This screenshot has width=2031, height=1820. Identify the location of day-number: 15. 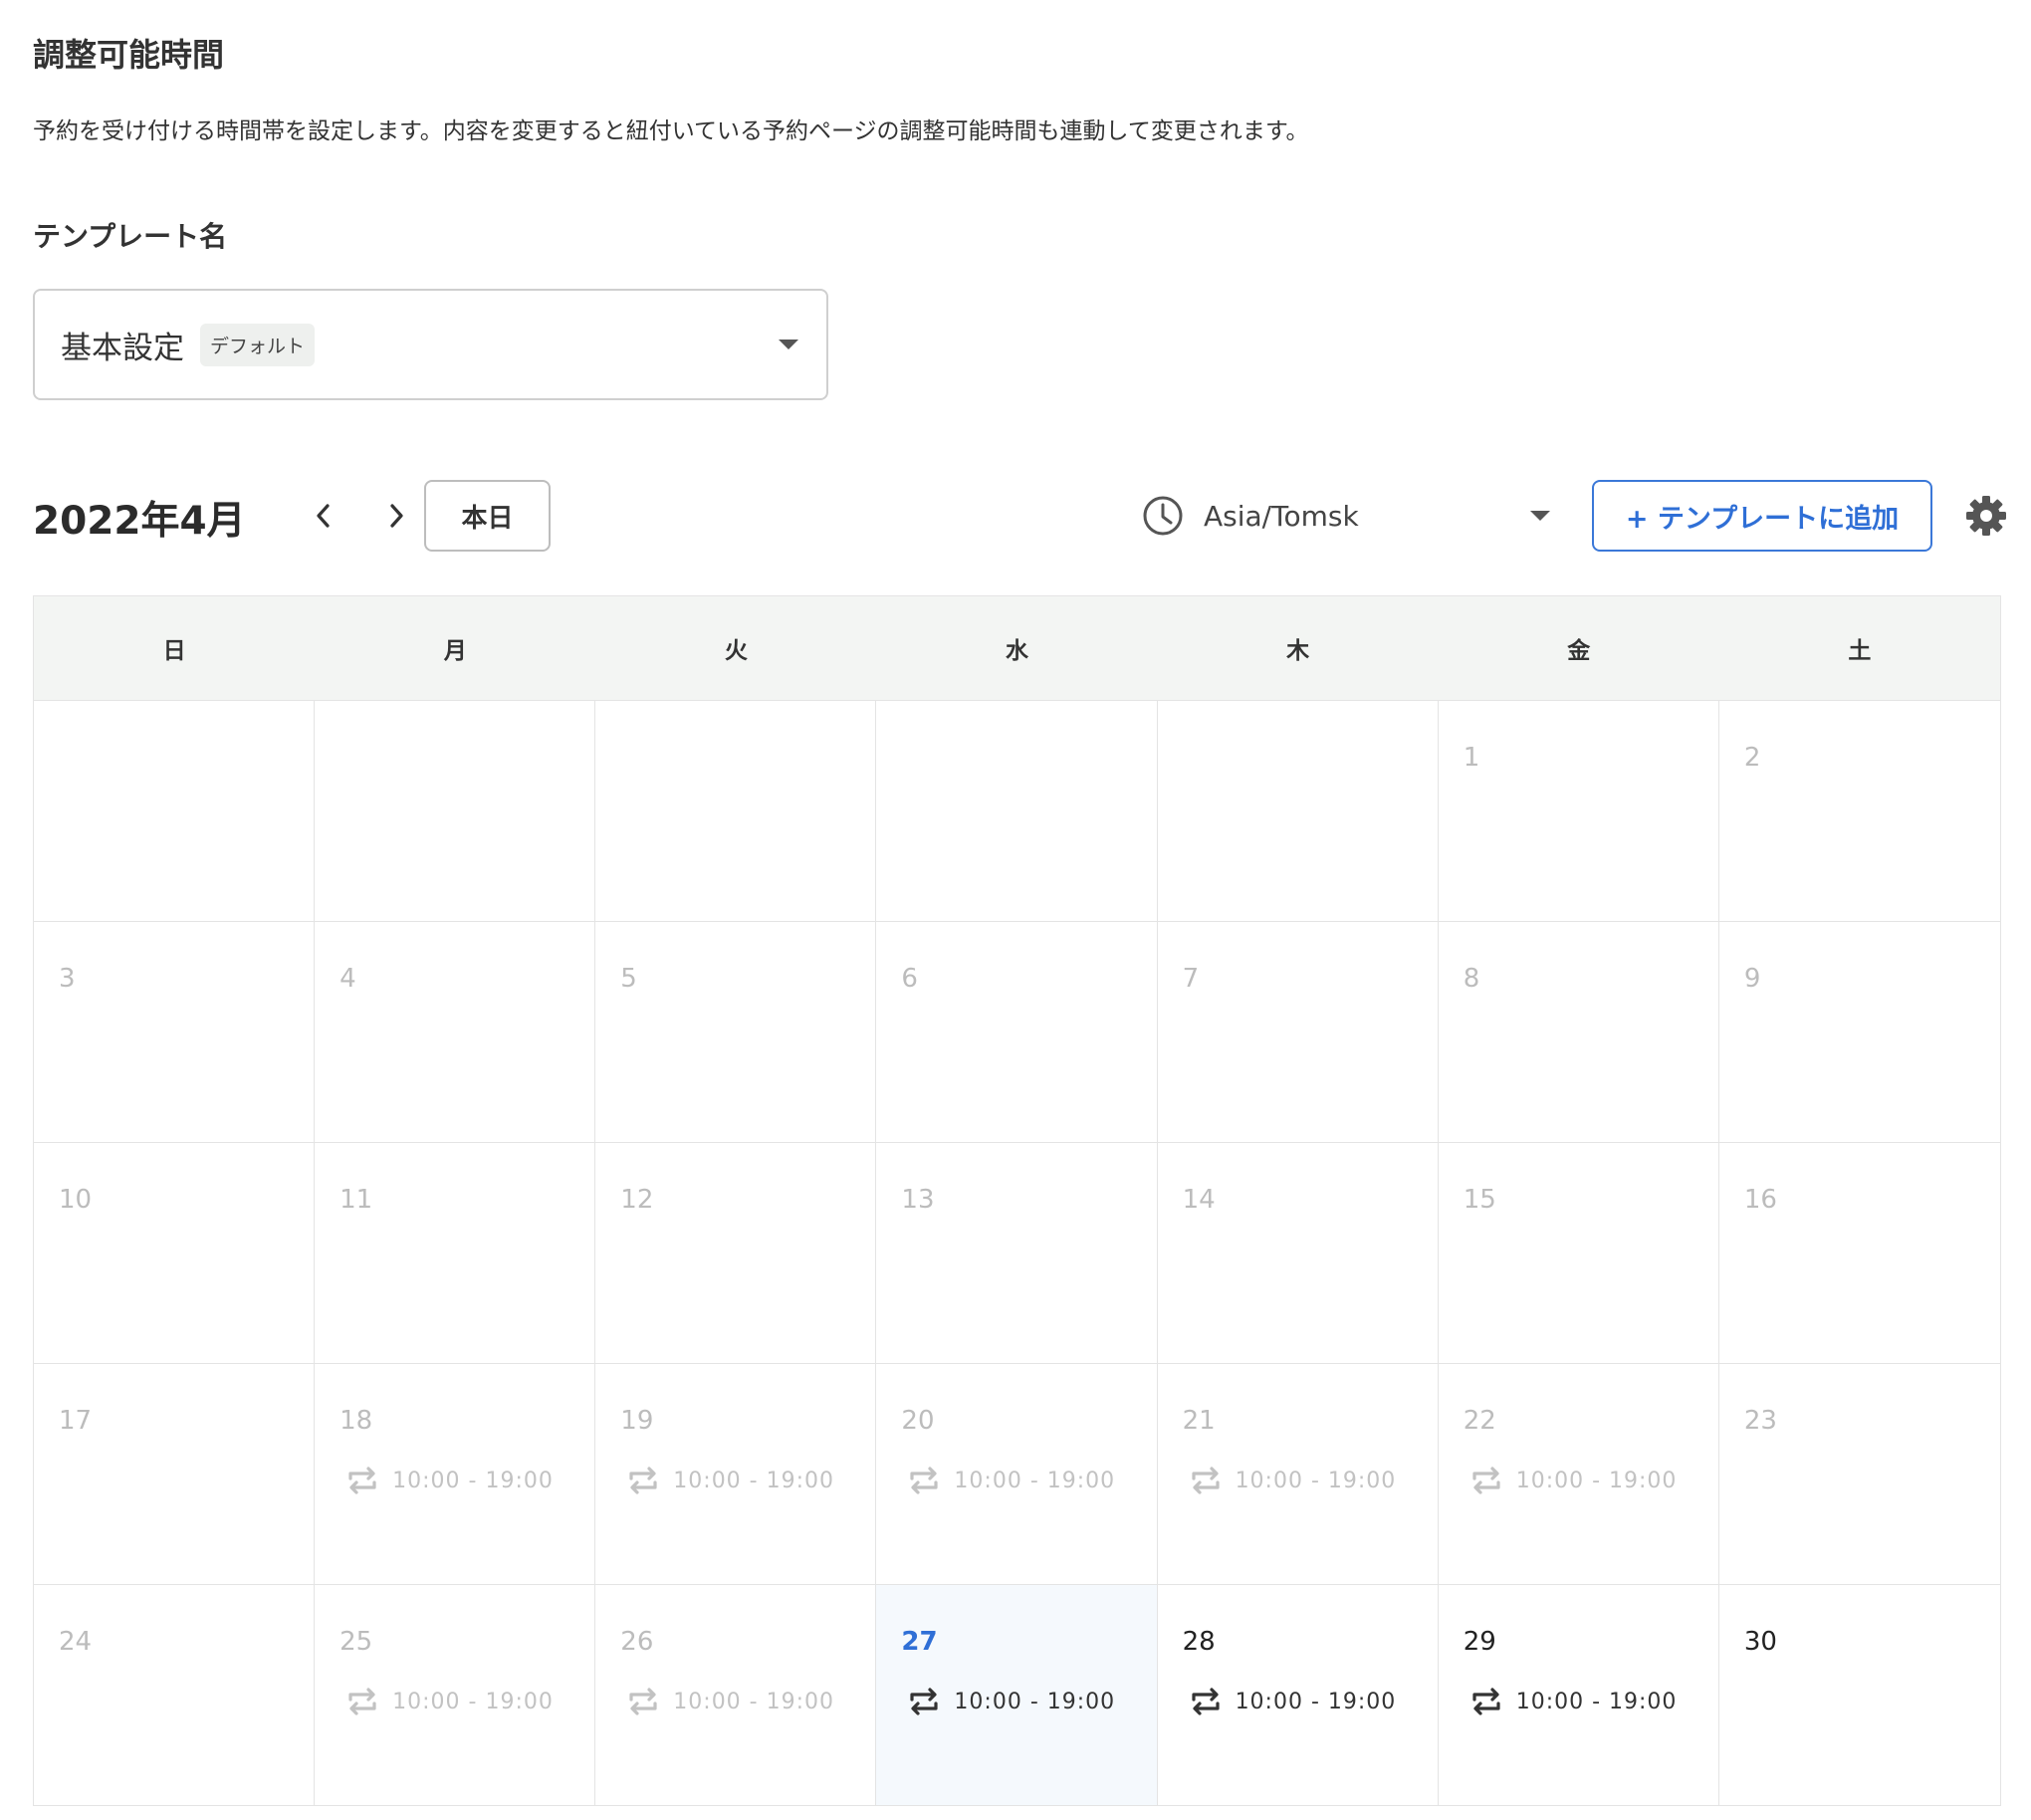
(1480, 1200).